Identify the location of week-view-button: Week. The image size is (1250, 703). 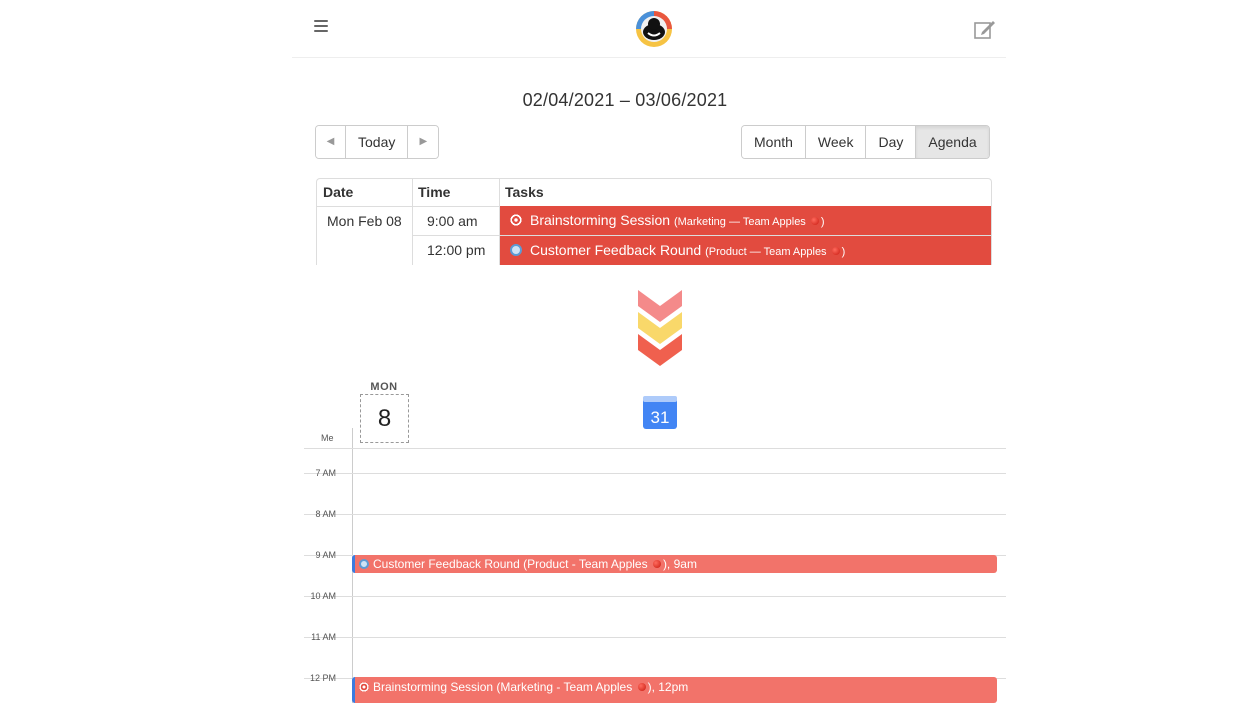
(836, 142).